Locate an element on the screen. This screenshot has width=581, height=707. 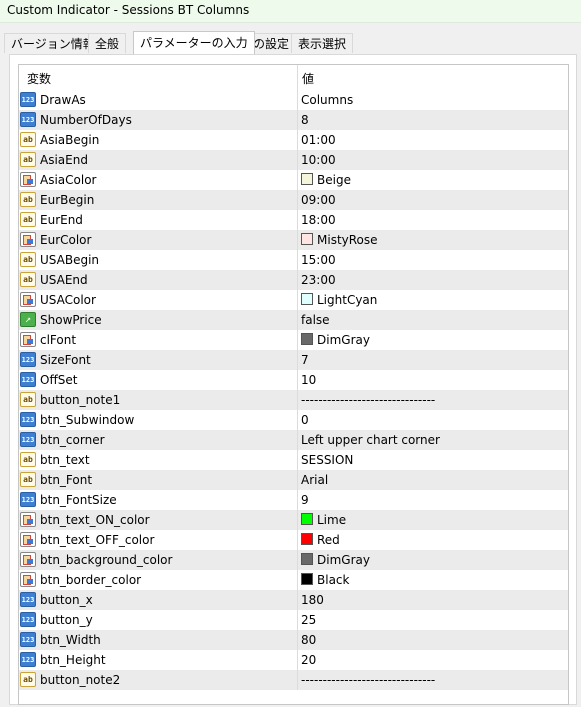
value-cell: Columns is located at coordinates (433, 100).